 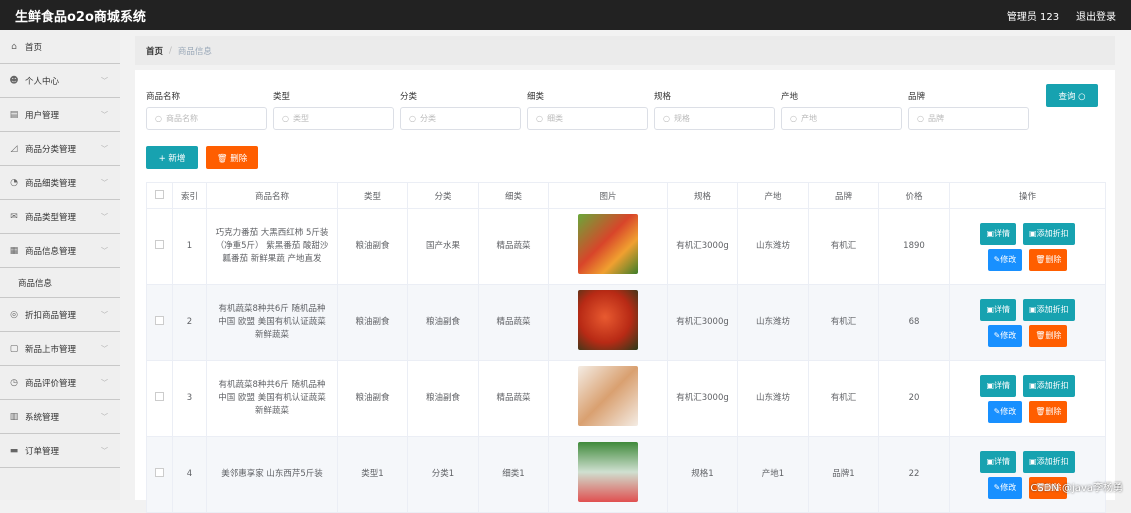 What do you see at coordinates (841, 118) in the screenshot?
I see `filter-input: ○ 产地` at bounding box center [841, 118].